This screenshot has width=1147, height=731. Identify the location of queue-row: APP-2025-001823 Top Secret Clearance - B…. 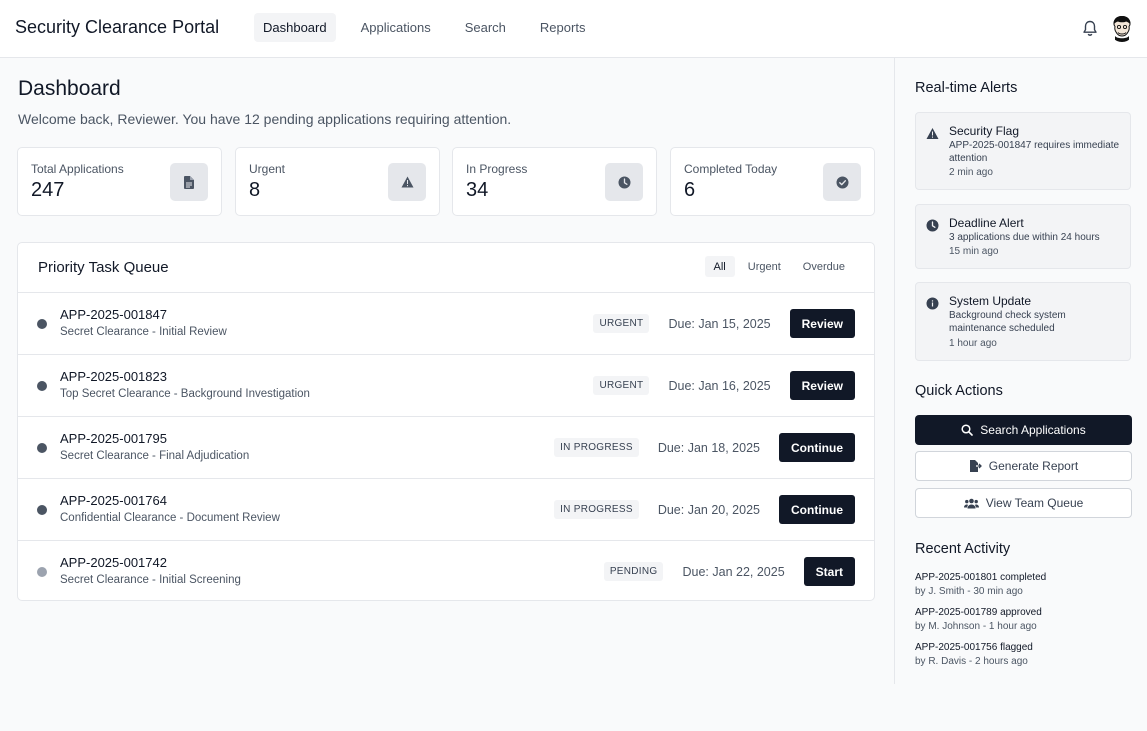
(446, 386).